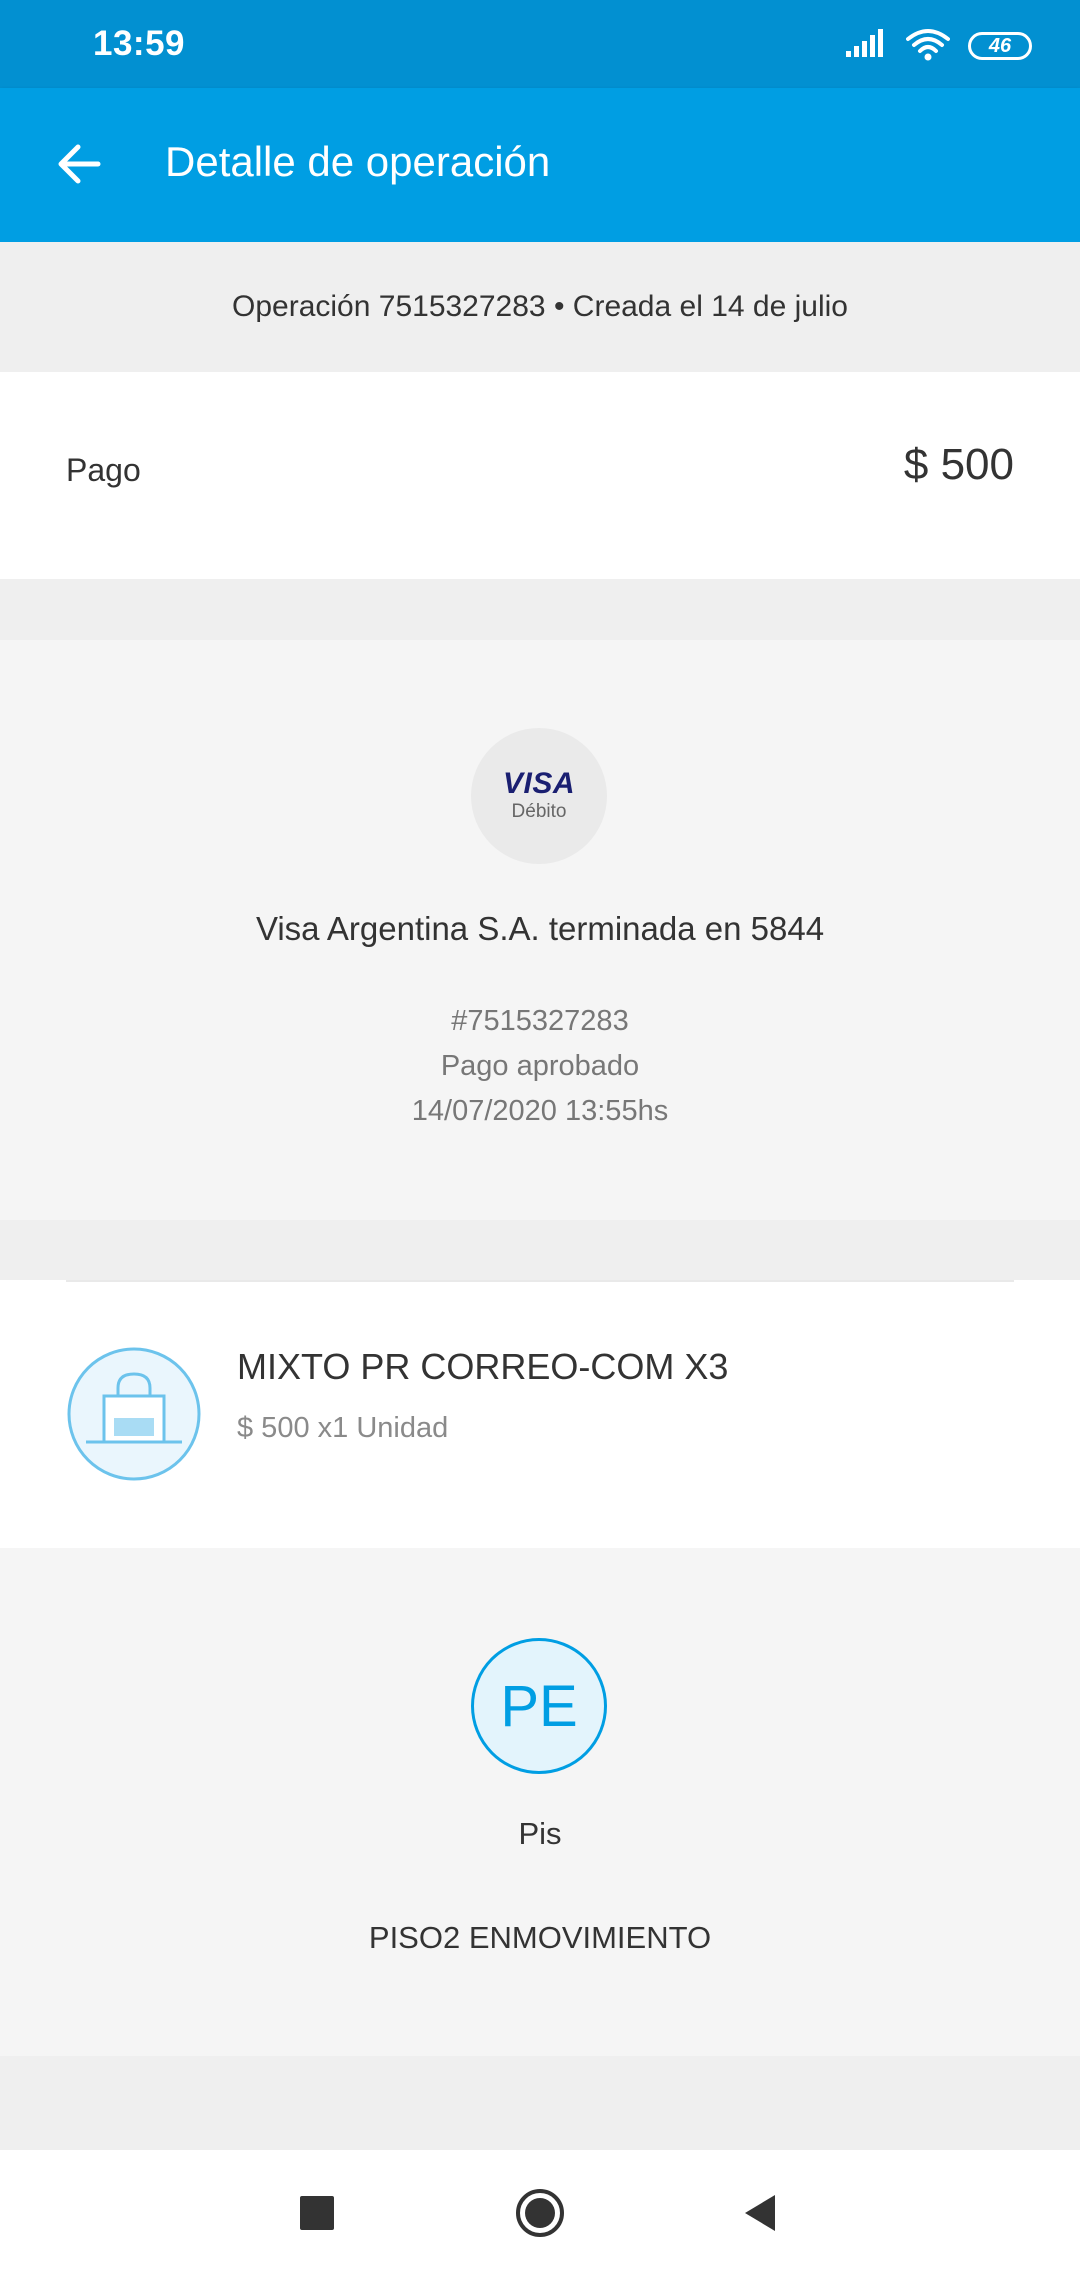  What do you see at coordinates (539, 1706) in the screenshot?
I see `seller-avatar: PE` at bounding box center [539, 1706].